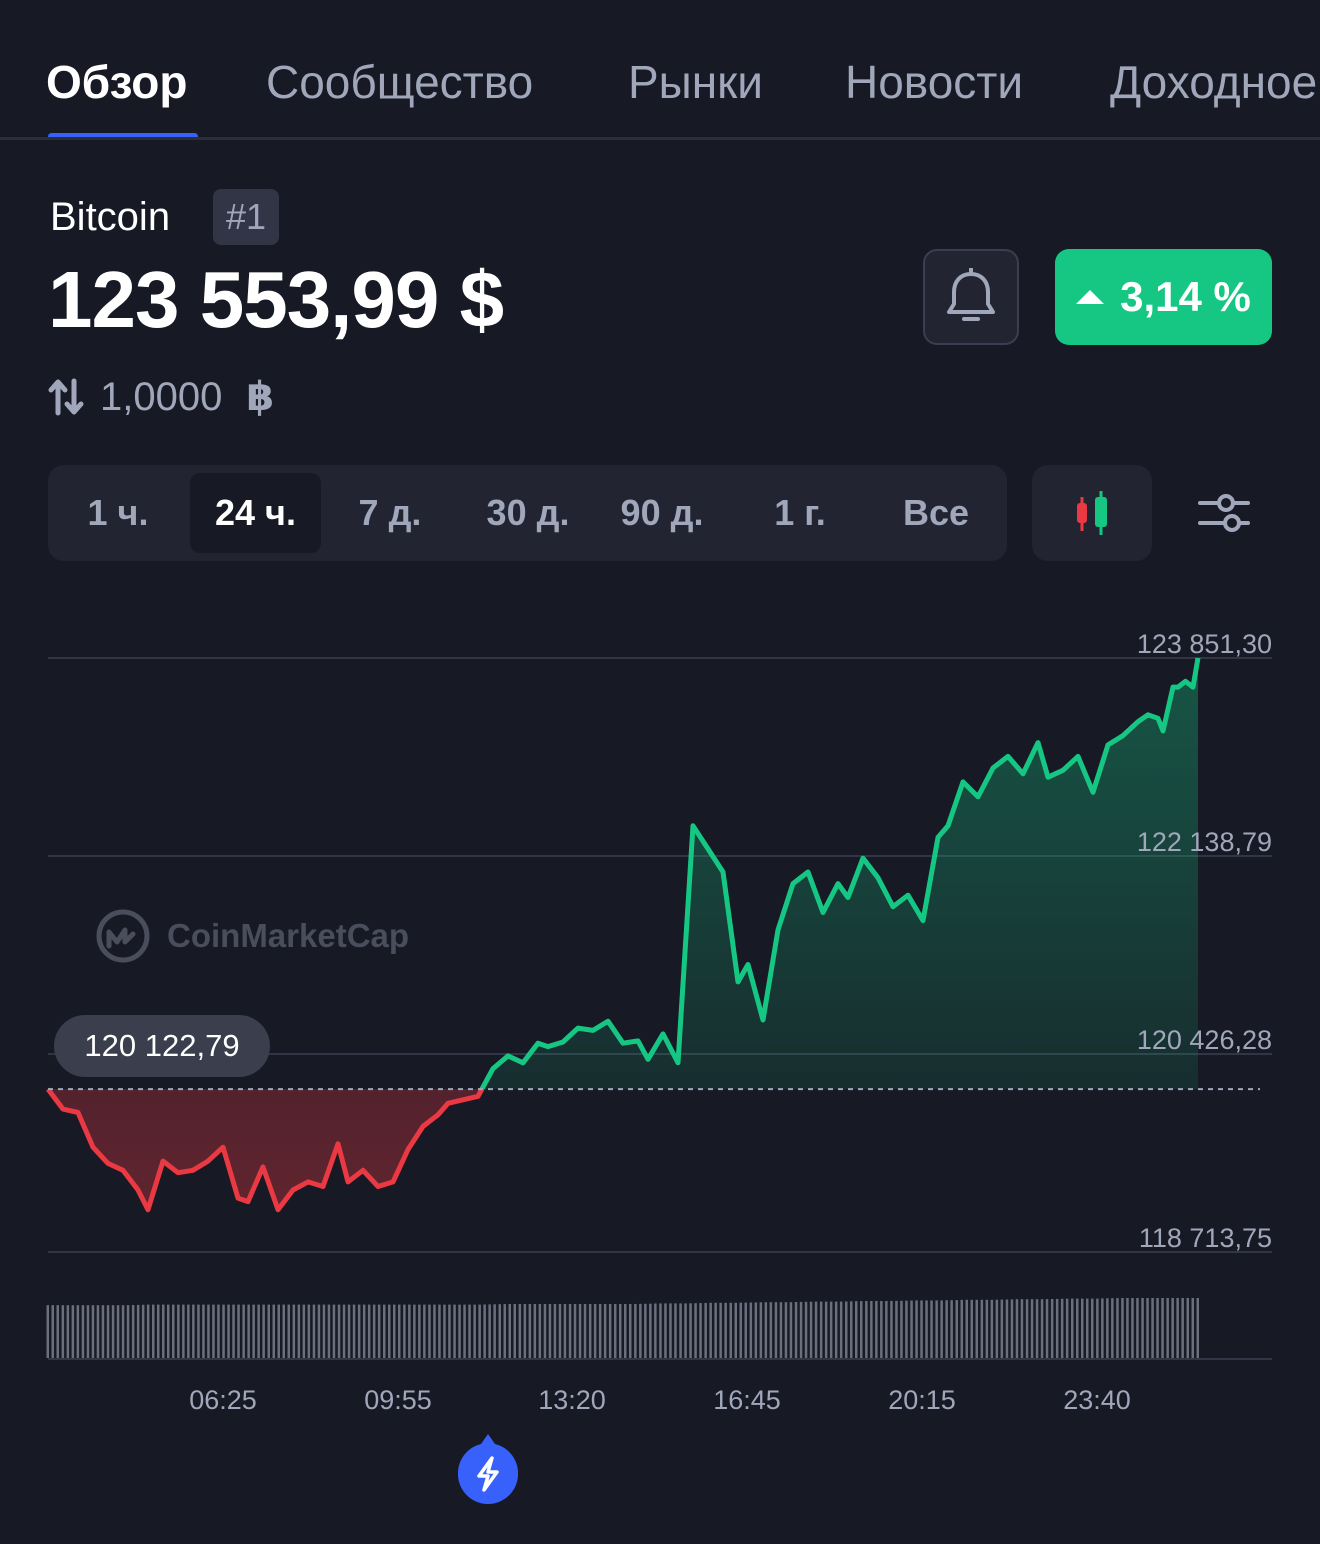 This screenshot has height=1544, width=1320. What do you see at coordinates (1205, 1238) in the screenshot?
I see `y-tick-label: 118 713,75` at bounding box center [1205, 1238].